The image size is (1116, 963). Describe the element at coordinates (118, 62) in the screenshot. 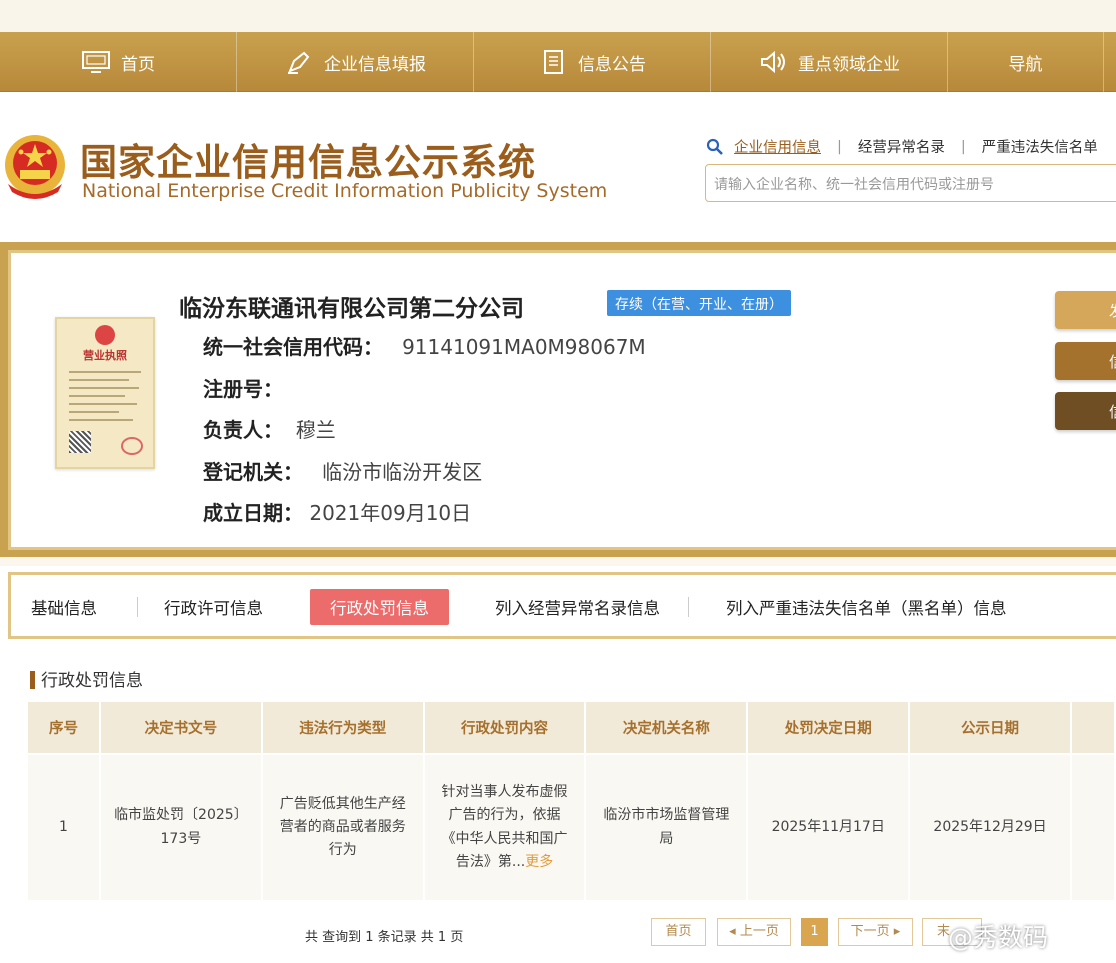

I see `nav-home: 首页` at that location.